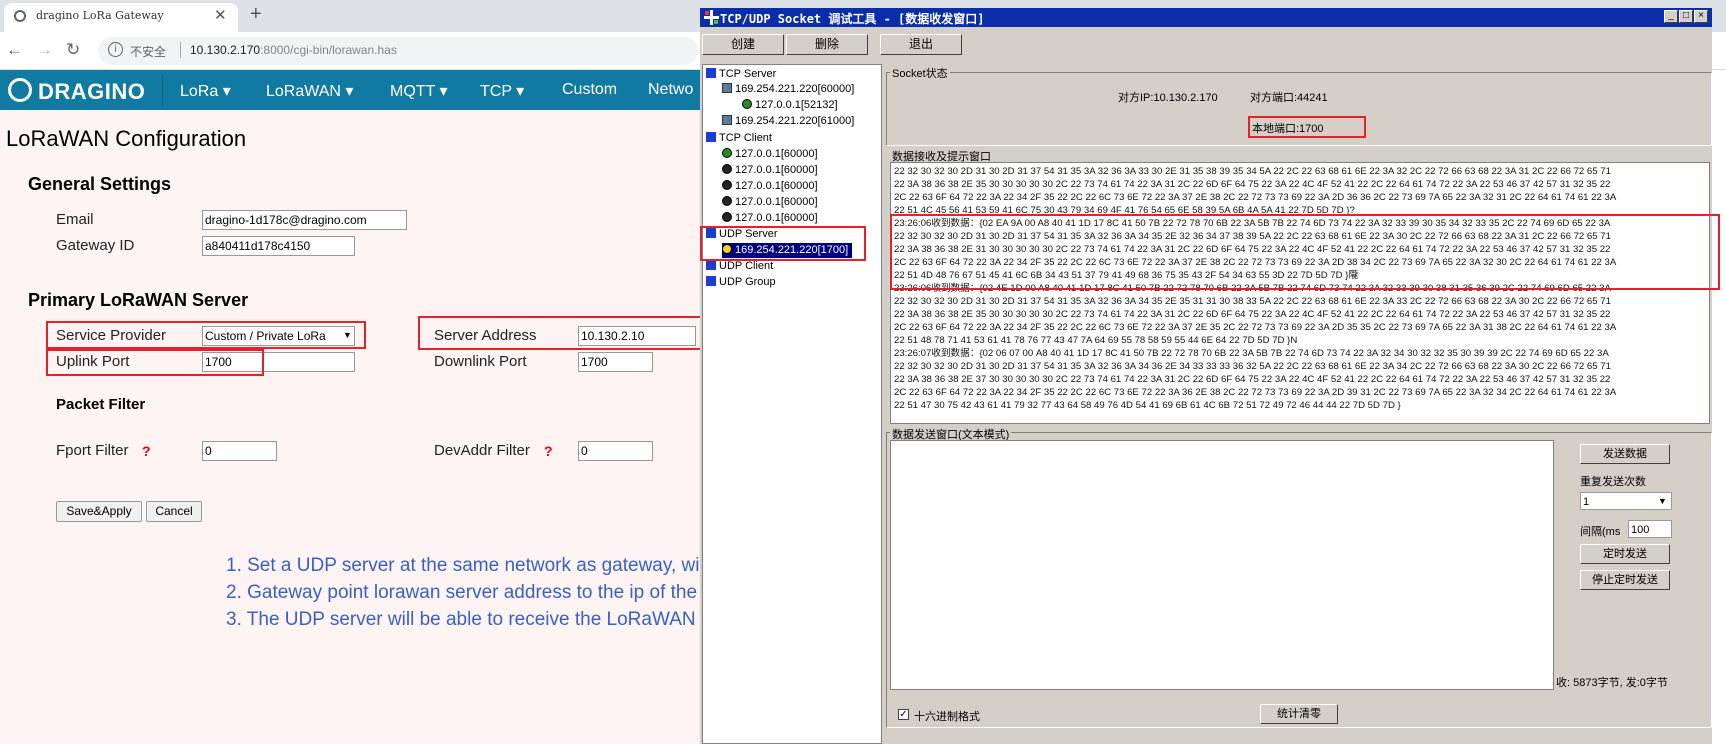  Describe the element at coordinates (903, 714) in the screenshot. I see `hex-format-checkbox: ✓` at that location.